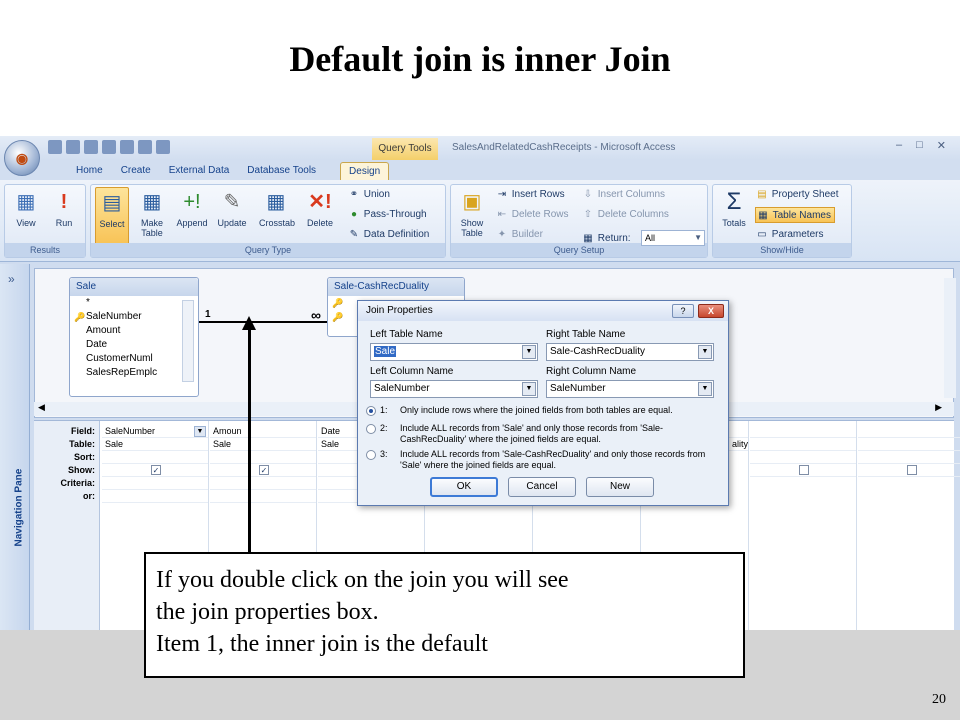 The width and height of the screenshot is (960, 720). What do you see at coordinates (277, 216) in the screenshot?
I see `crosstab-button: ▦ Crosstab` at bounding box center [277, 216].